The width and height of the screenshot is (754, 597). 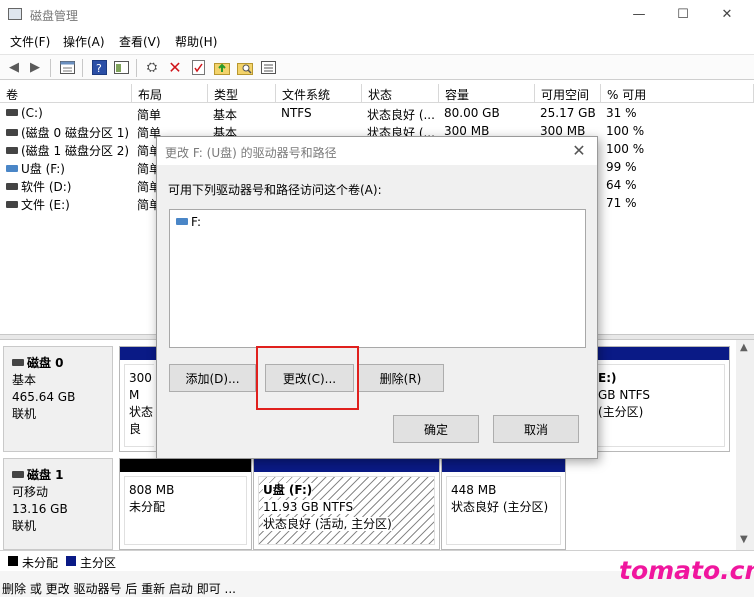 I want to click on back-arrow-icon: ◀, so click(x=14, y=67).